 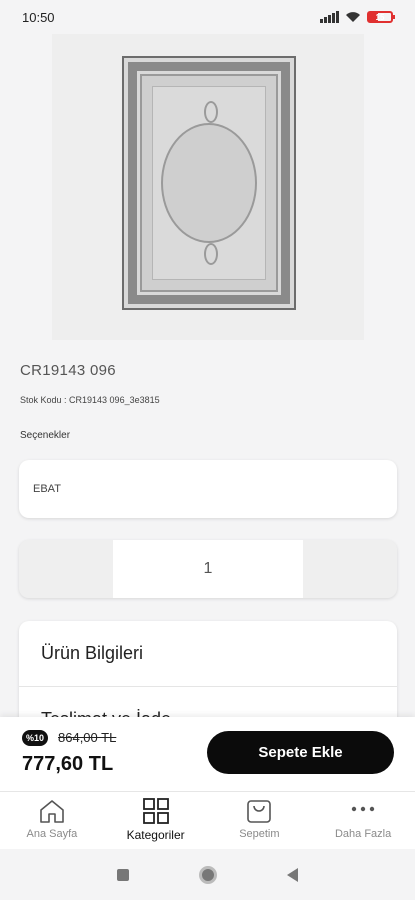 What do you see at coordinates (350, 569) in the screenshot?
I see `quantity-increase-button` at bounding box center [350, 569].